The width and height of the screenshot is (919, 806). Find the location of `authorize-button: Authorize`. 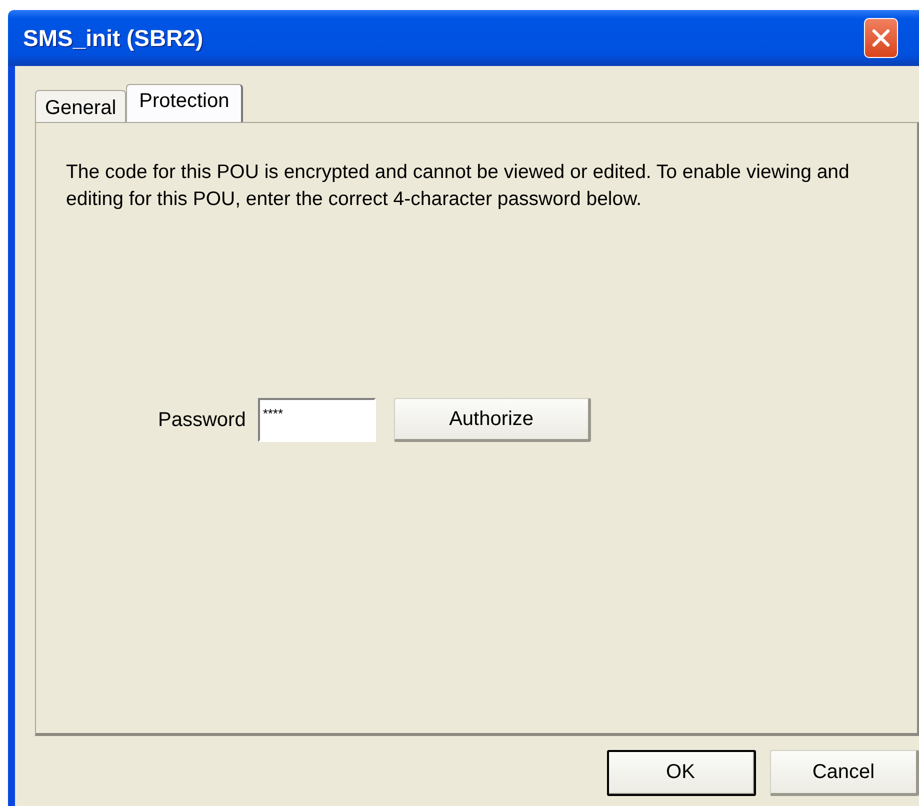

authorize-button: Authorize is located at coordinates (492, 420).